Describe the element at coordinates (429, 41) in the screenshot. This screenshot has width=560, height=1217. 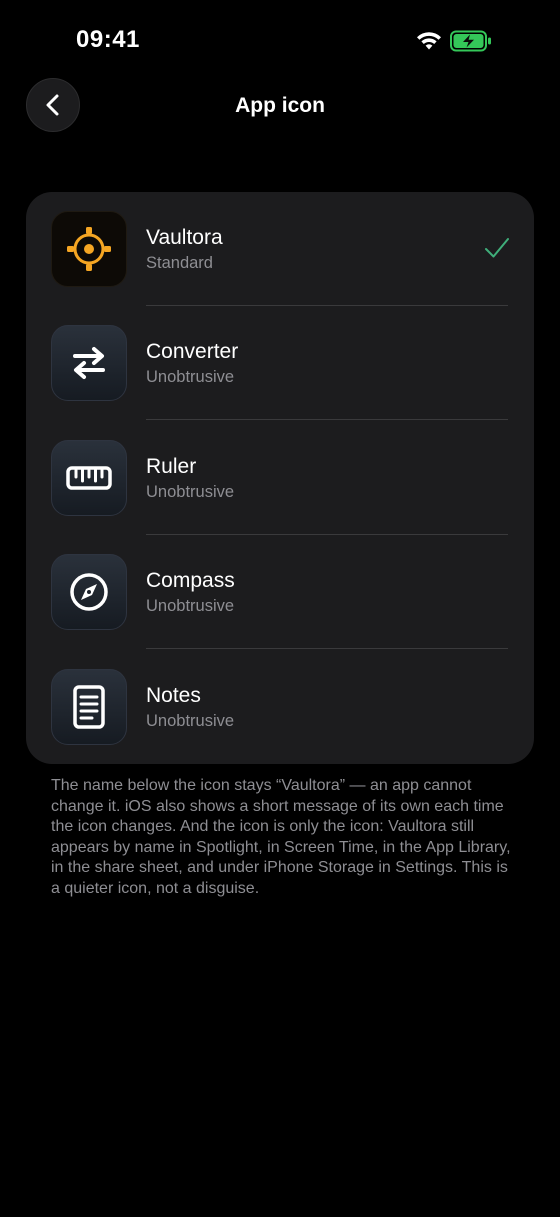
I see `wifi-icon` at that location.